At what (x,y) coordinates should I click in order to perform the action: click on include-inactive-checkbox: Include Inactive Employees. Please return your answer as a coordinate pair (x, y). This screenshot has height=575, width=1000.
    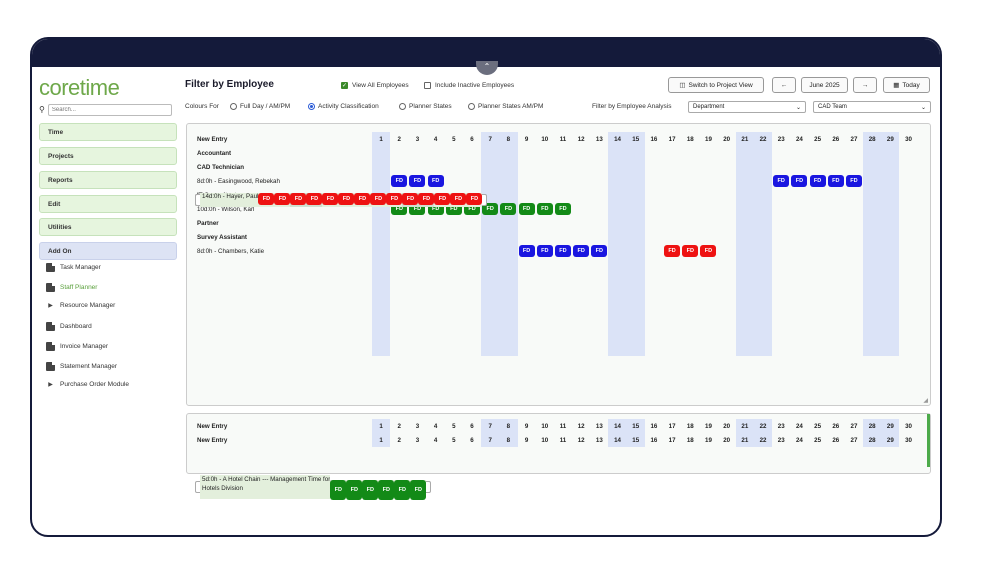
    Looking at the image, I should click on (469, 85).